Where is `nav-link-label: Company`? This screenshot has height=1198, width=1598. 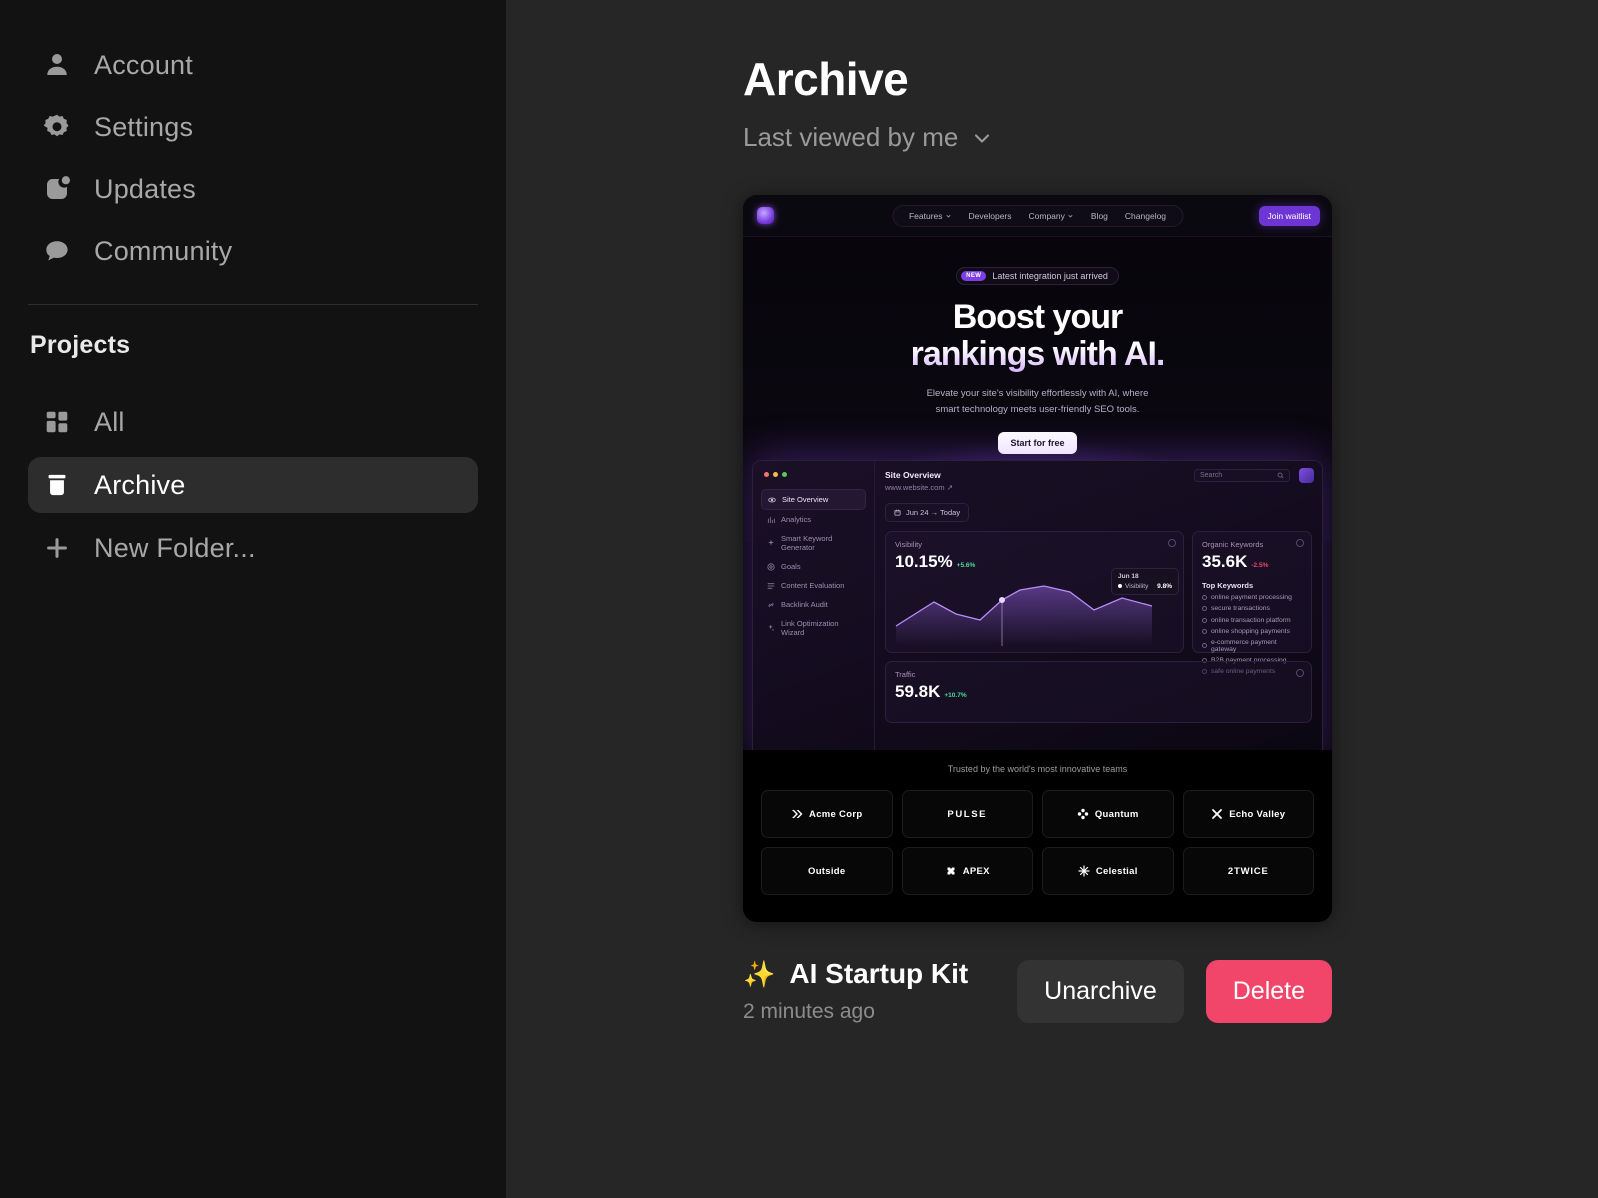
nav-link-label: Company is located at coordinates (1046, 215).